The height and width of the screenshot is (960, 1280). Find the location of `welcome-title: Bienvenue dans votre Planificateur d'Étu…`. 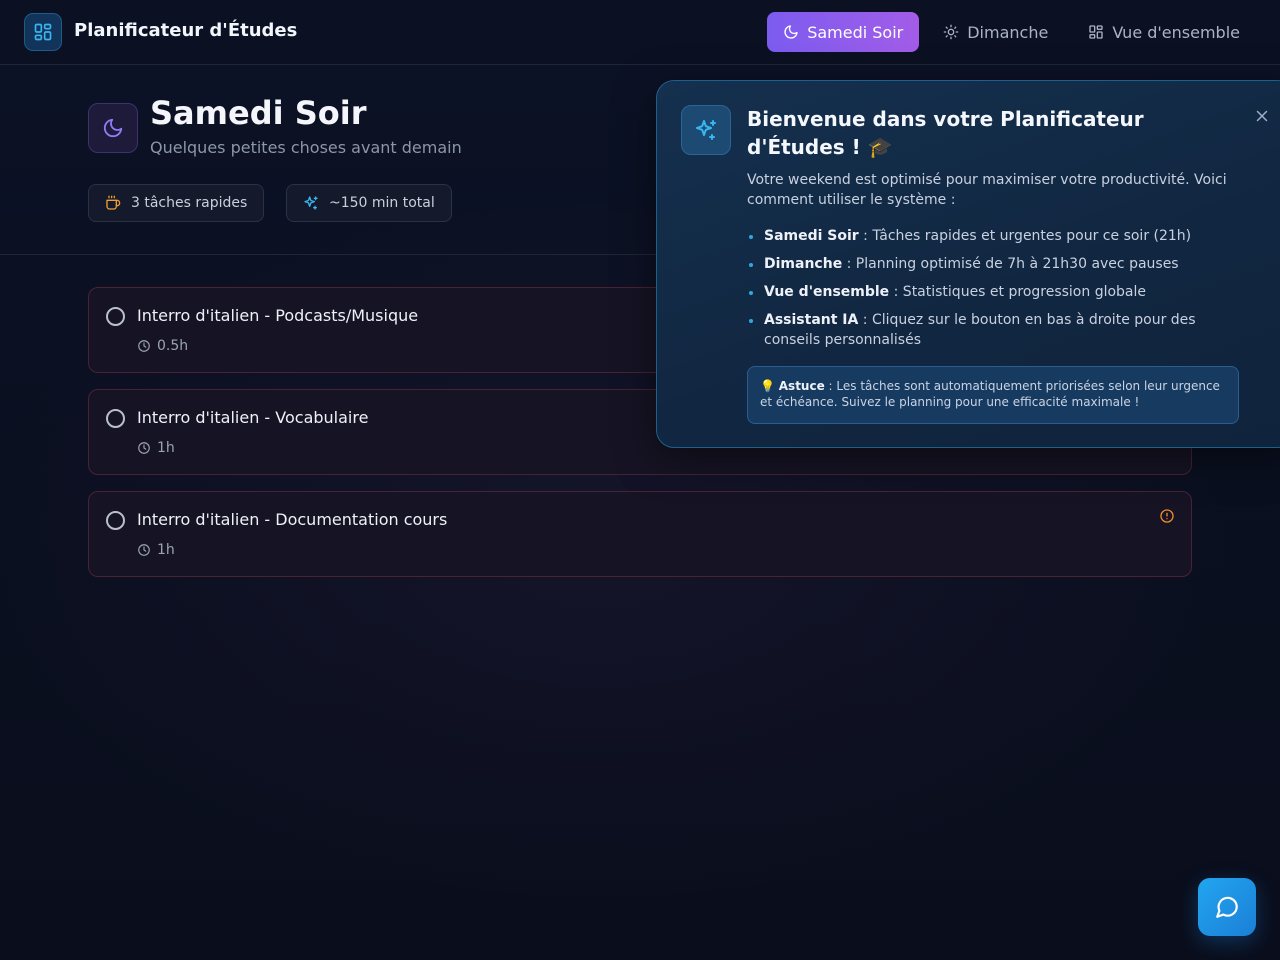

welcome-title: Bienvenue dans votre Planificateur d'Étu… is located at coordinates (945, 133).